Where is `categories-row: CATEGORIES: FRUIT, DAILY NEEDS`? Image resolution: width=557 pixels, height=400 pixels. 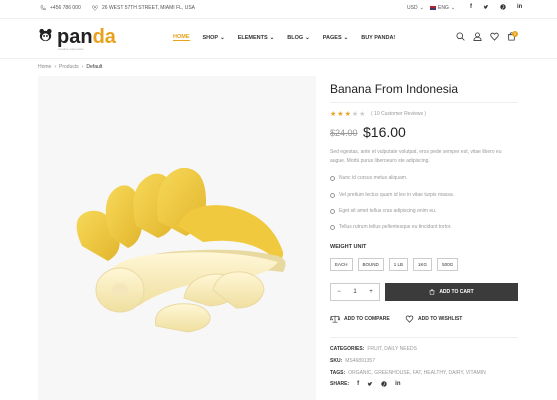
categories-row: CATEGORIES: FRUIT, DAILY NEEDS is located at coordinates (373, 349).